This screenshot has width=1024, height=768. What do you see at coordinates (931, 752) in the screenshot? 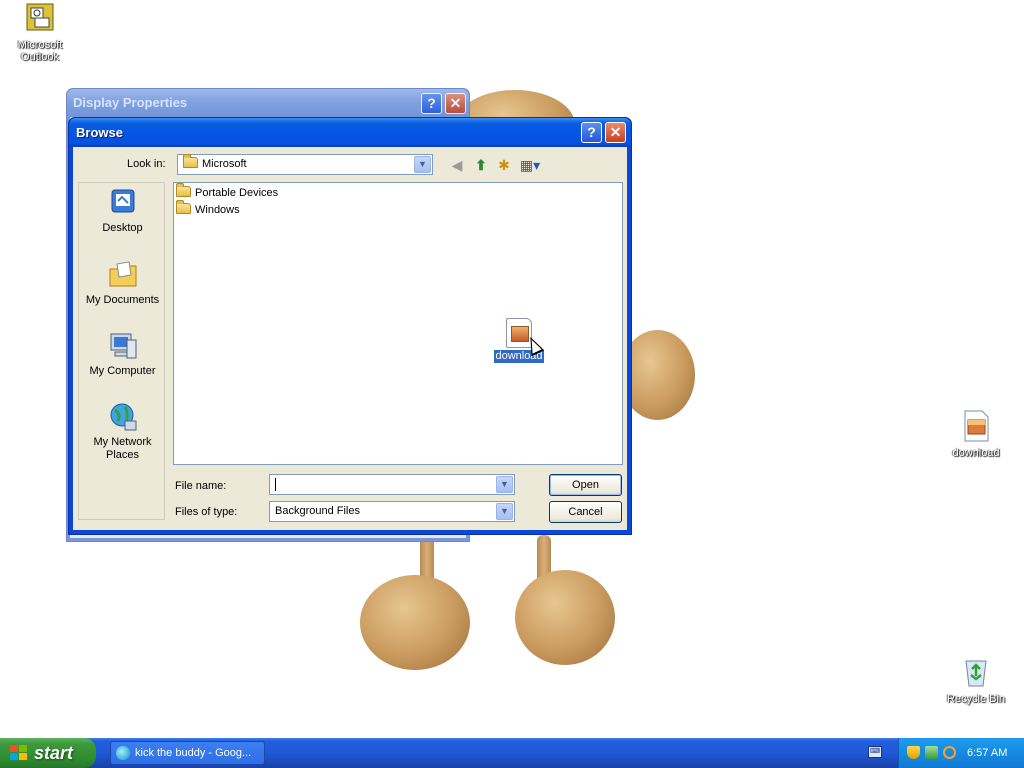
I see `network-icon` at bounding box center [931, 752].